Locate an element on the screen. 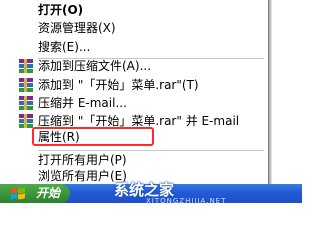 Image resolution: width=320 pixels, height=240 pixels. menu-item-label: 打开(O) is located at coordinates (61, 10).